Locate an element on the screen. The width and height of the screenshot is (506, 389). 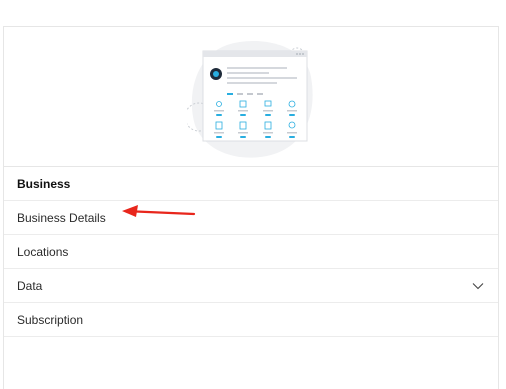
dashboard-illustration is located at coordinates (250, 99).